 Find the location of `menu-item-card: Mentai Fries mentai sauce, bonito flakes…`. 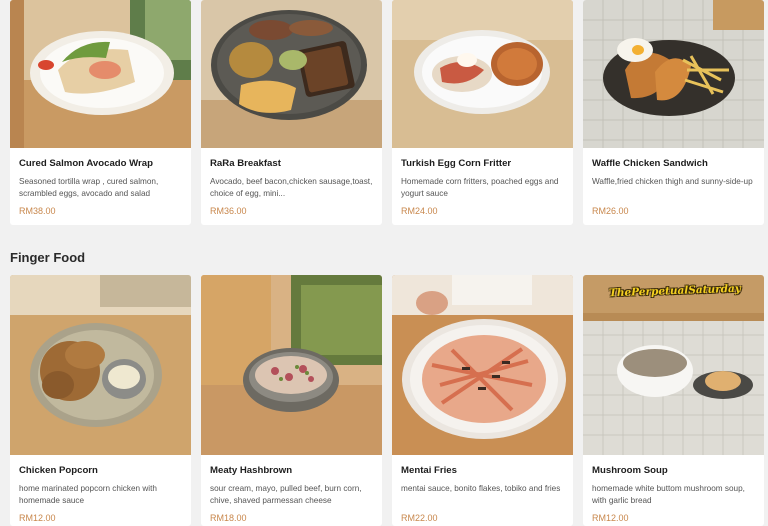

menu-item-card: Mentai Fries mentai sauce, bonito flakes… is located at coordinates (482, 400).